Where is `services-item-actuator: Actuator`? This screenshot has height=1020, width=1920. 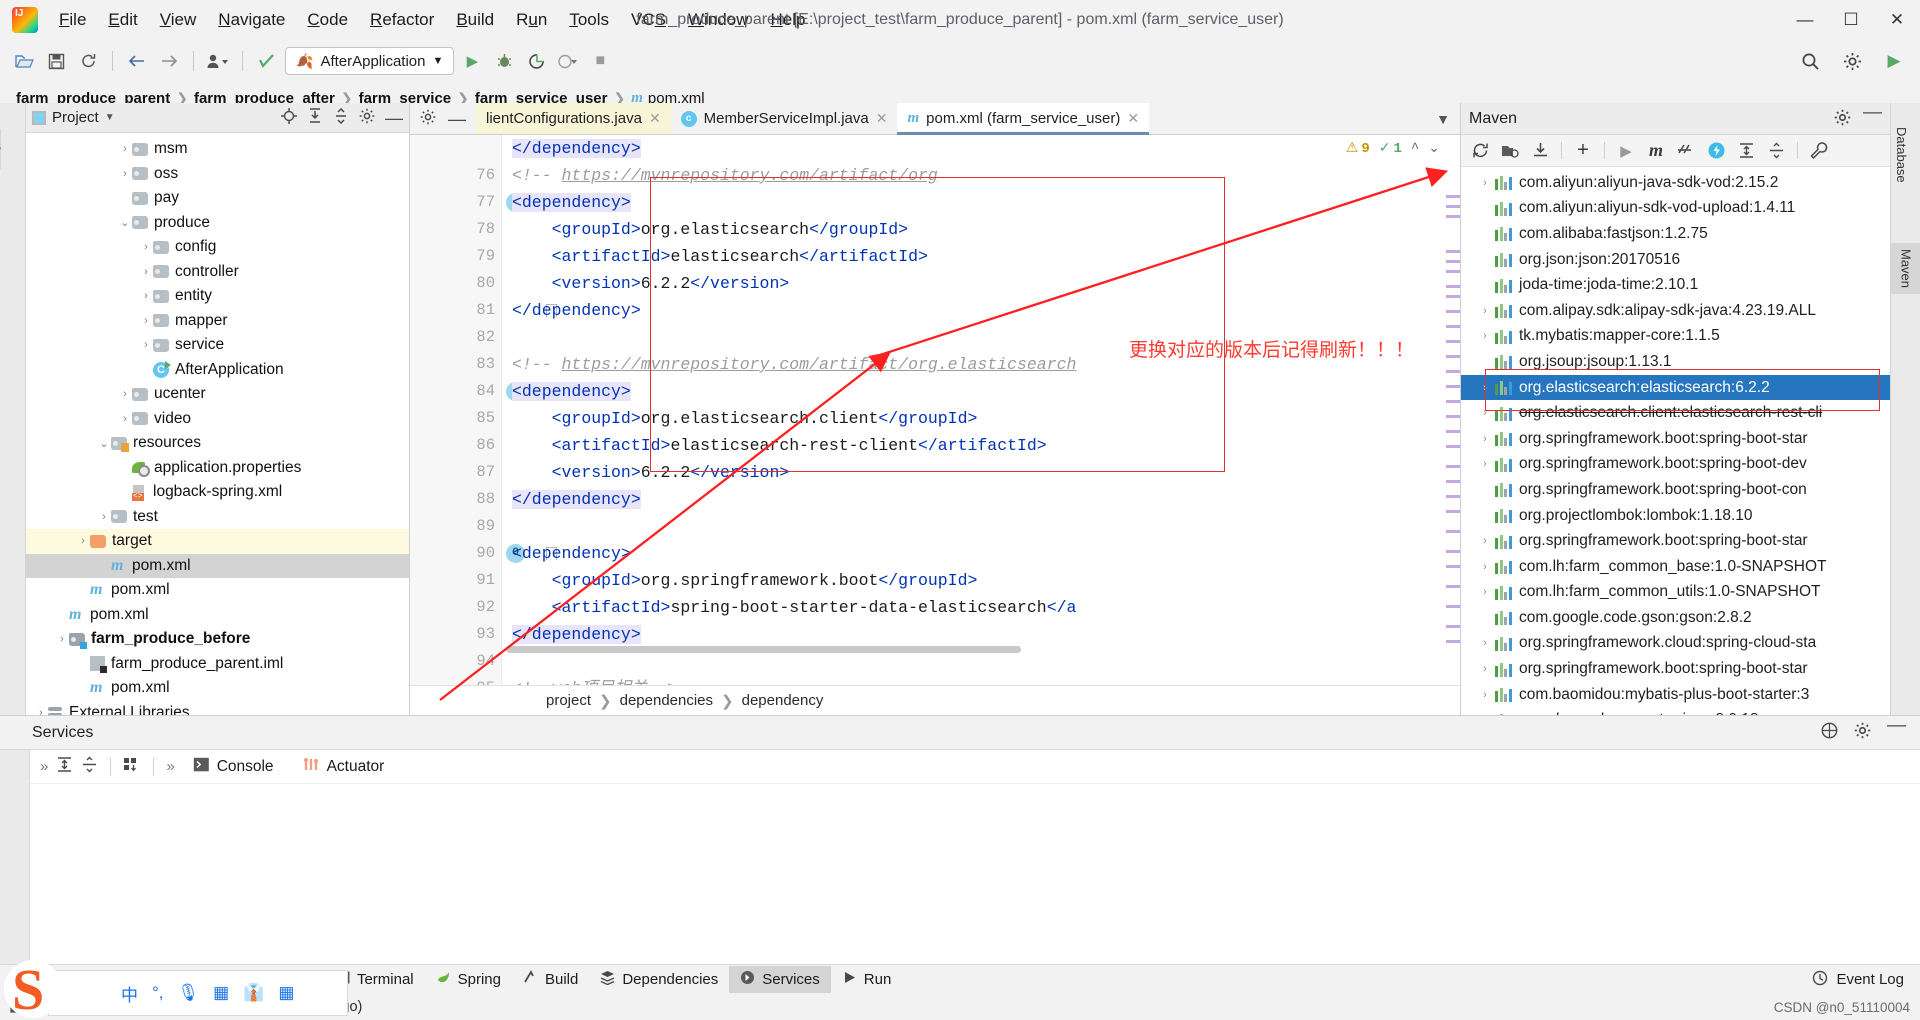
services-item-actuator: Actuator is located at coordinates (343, 767).